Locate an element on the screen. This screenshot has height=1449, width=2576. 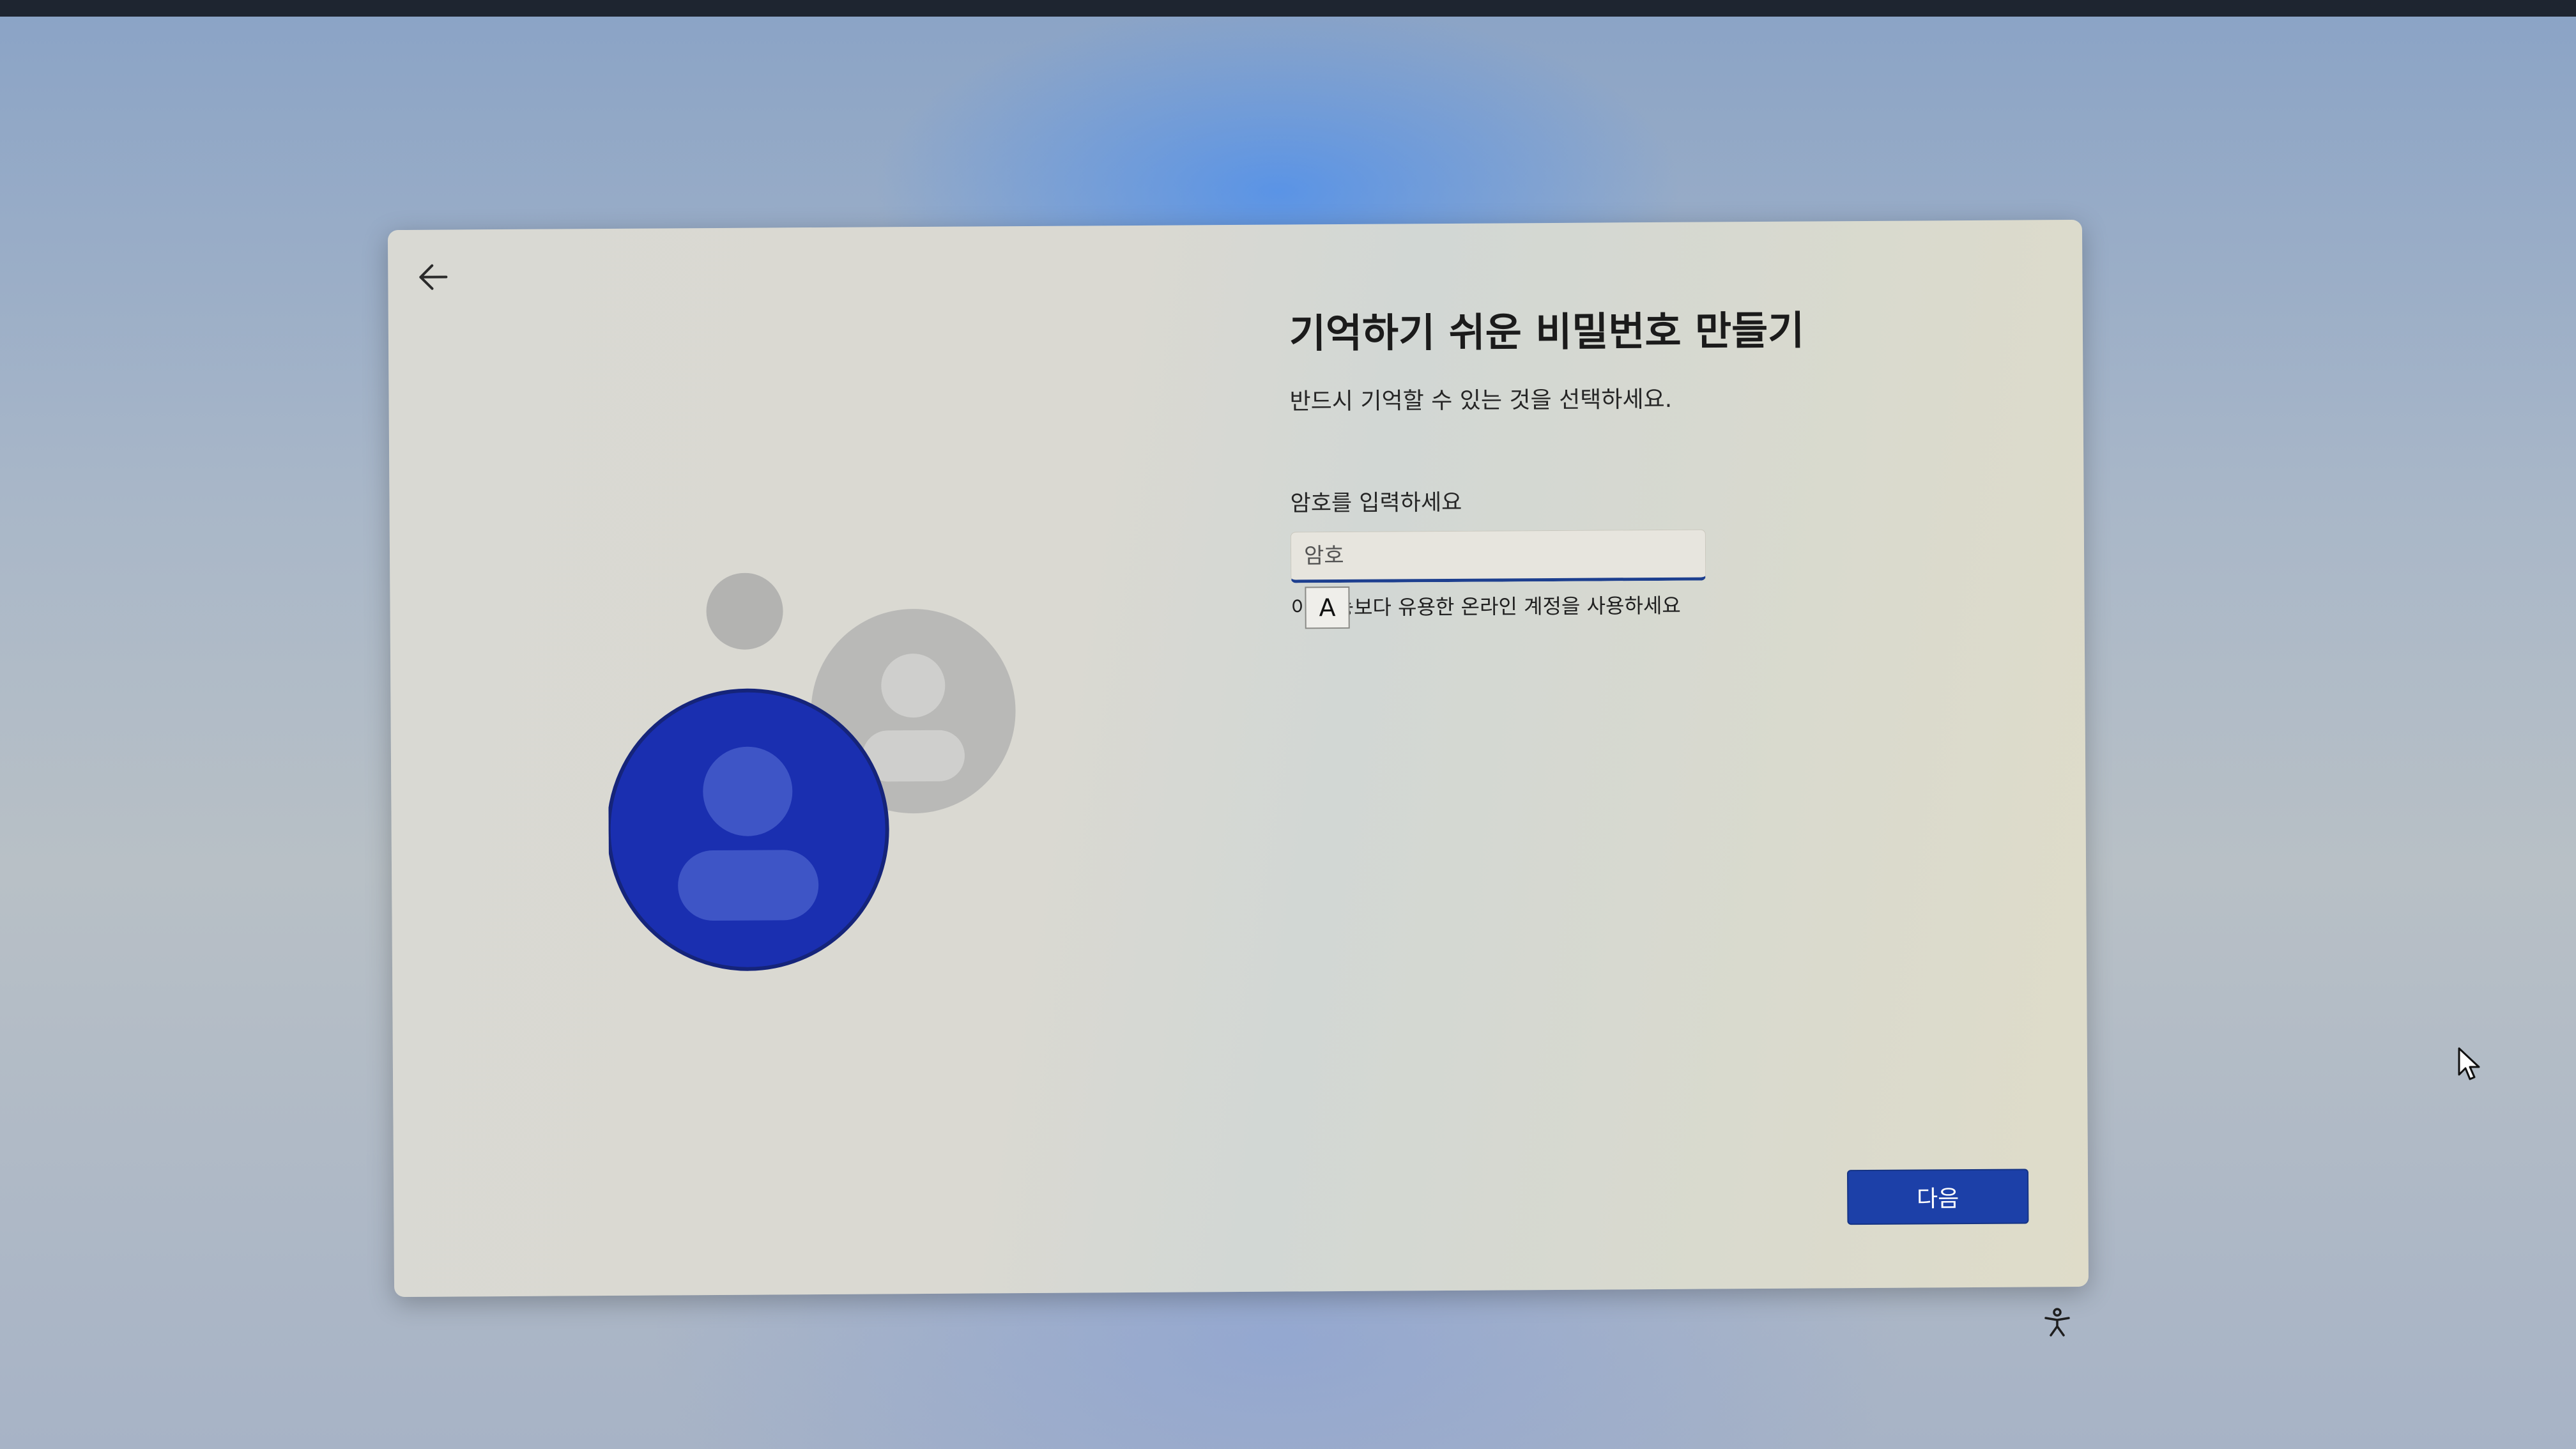
accessibility-icon is located at coordinates (2057, 1322).